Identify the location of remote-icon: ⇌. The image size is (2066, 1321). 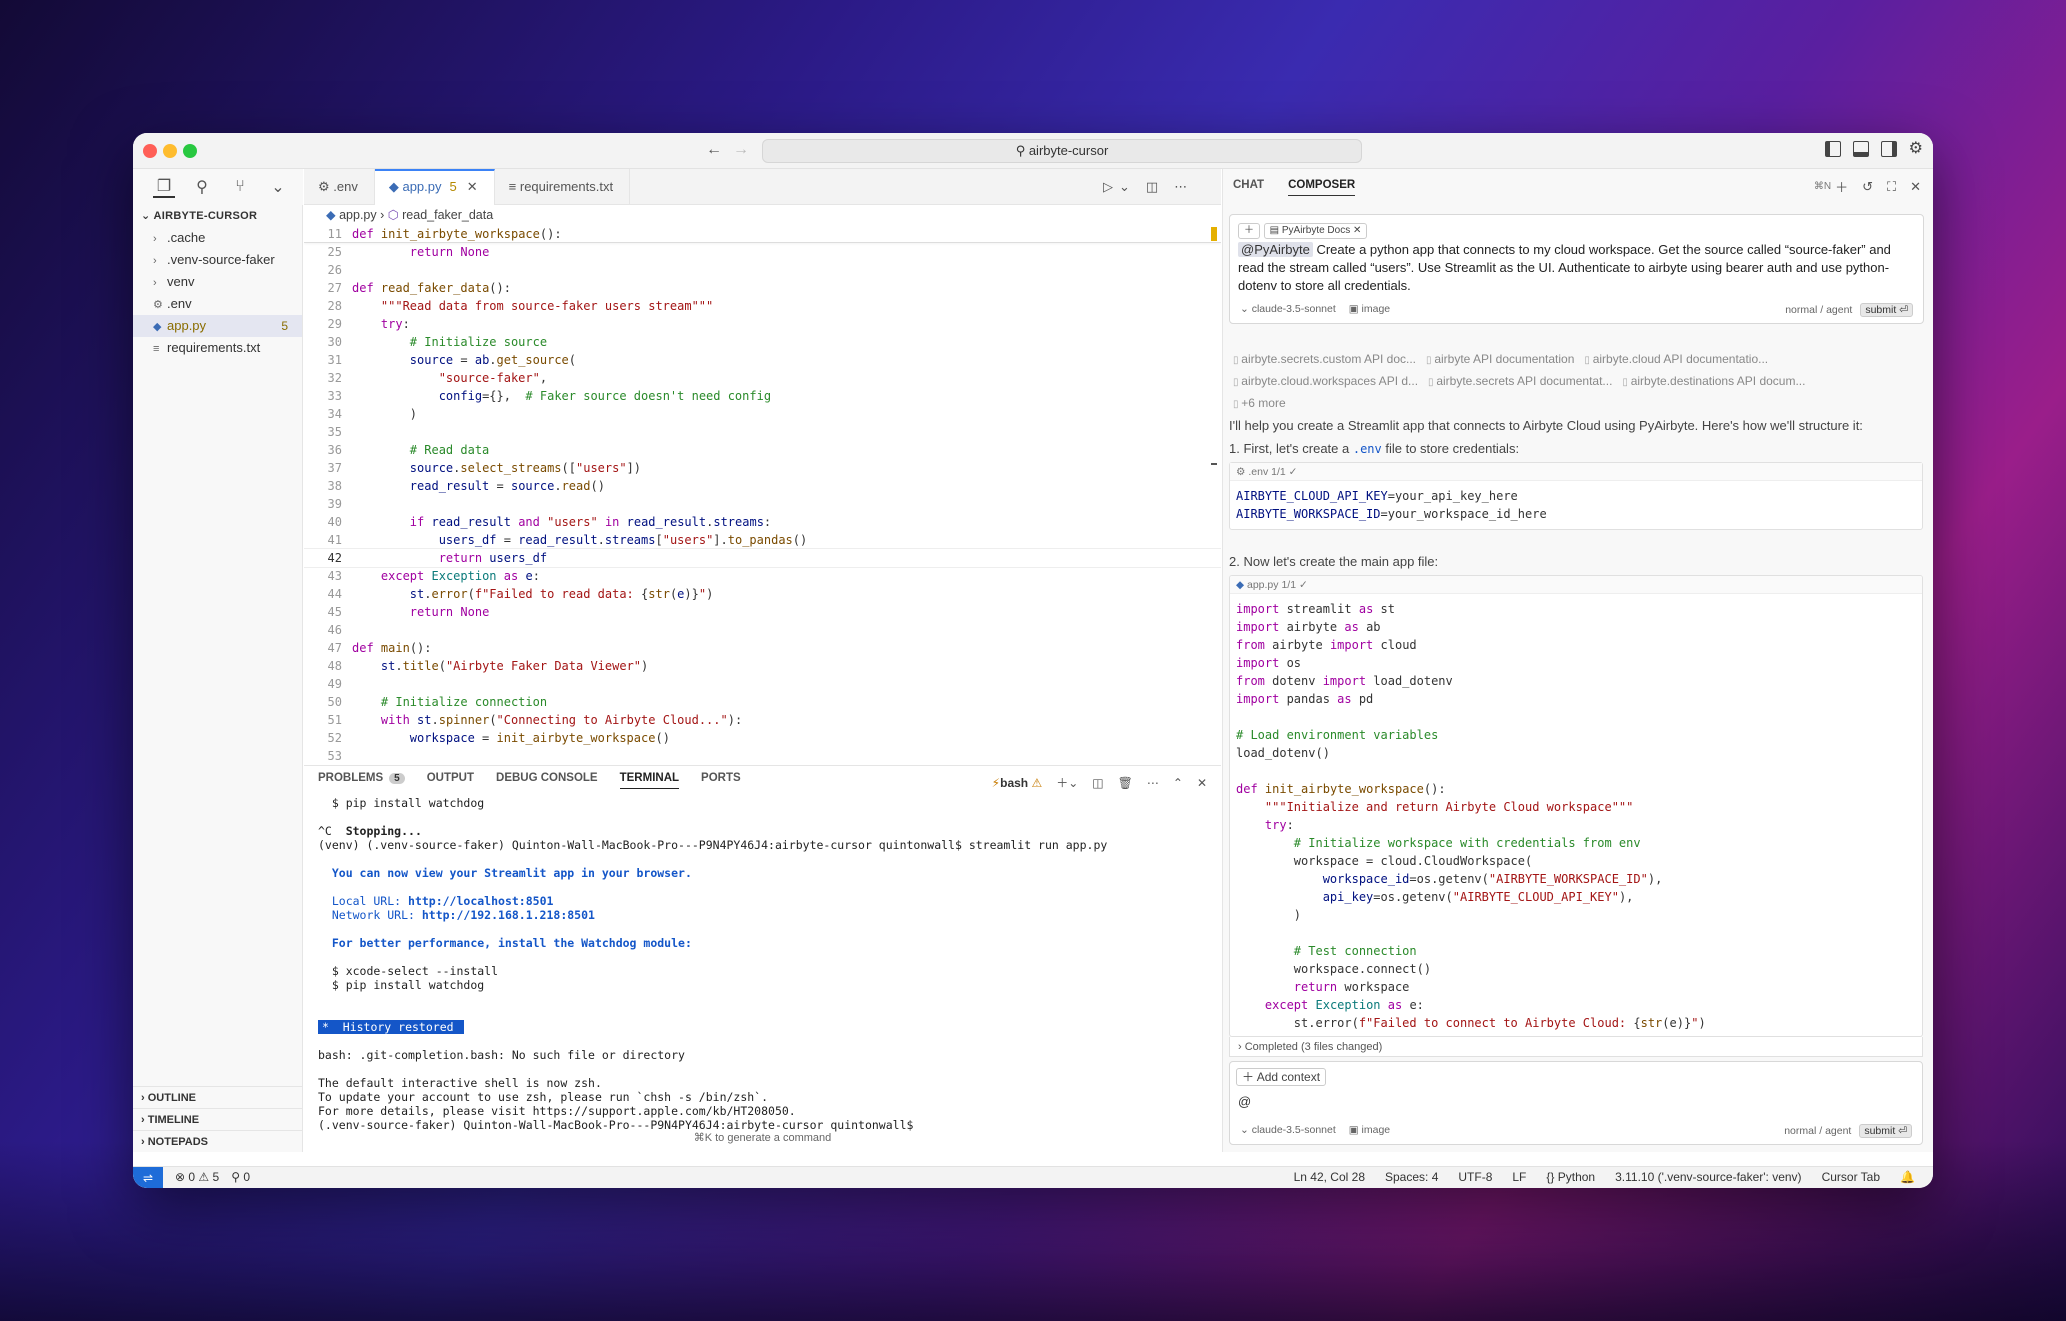
(148, 1177).